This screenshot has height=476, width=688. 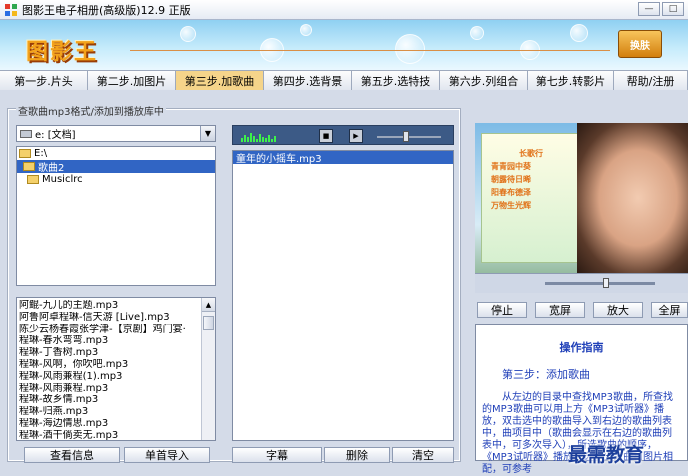 I want to click on volume-slider-track, so click(x=409, y=137).